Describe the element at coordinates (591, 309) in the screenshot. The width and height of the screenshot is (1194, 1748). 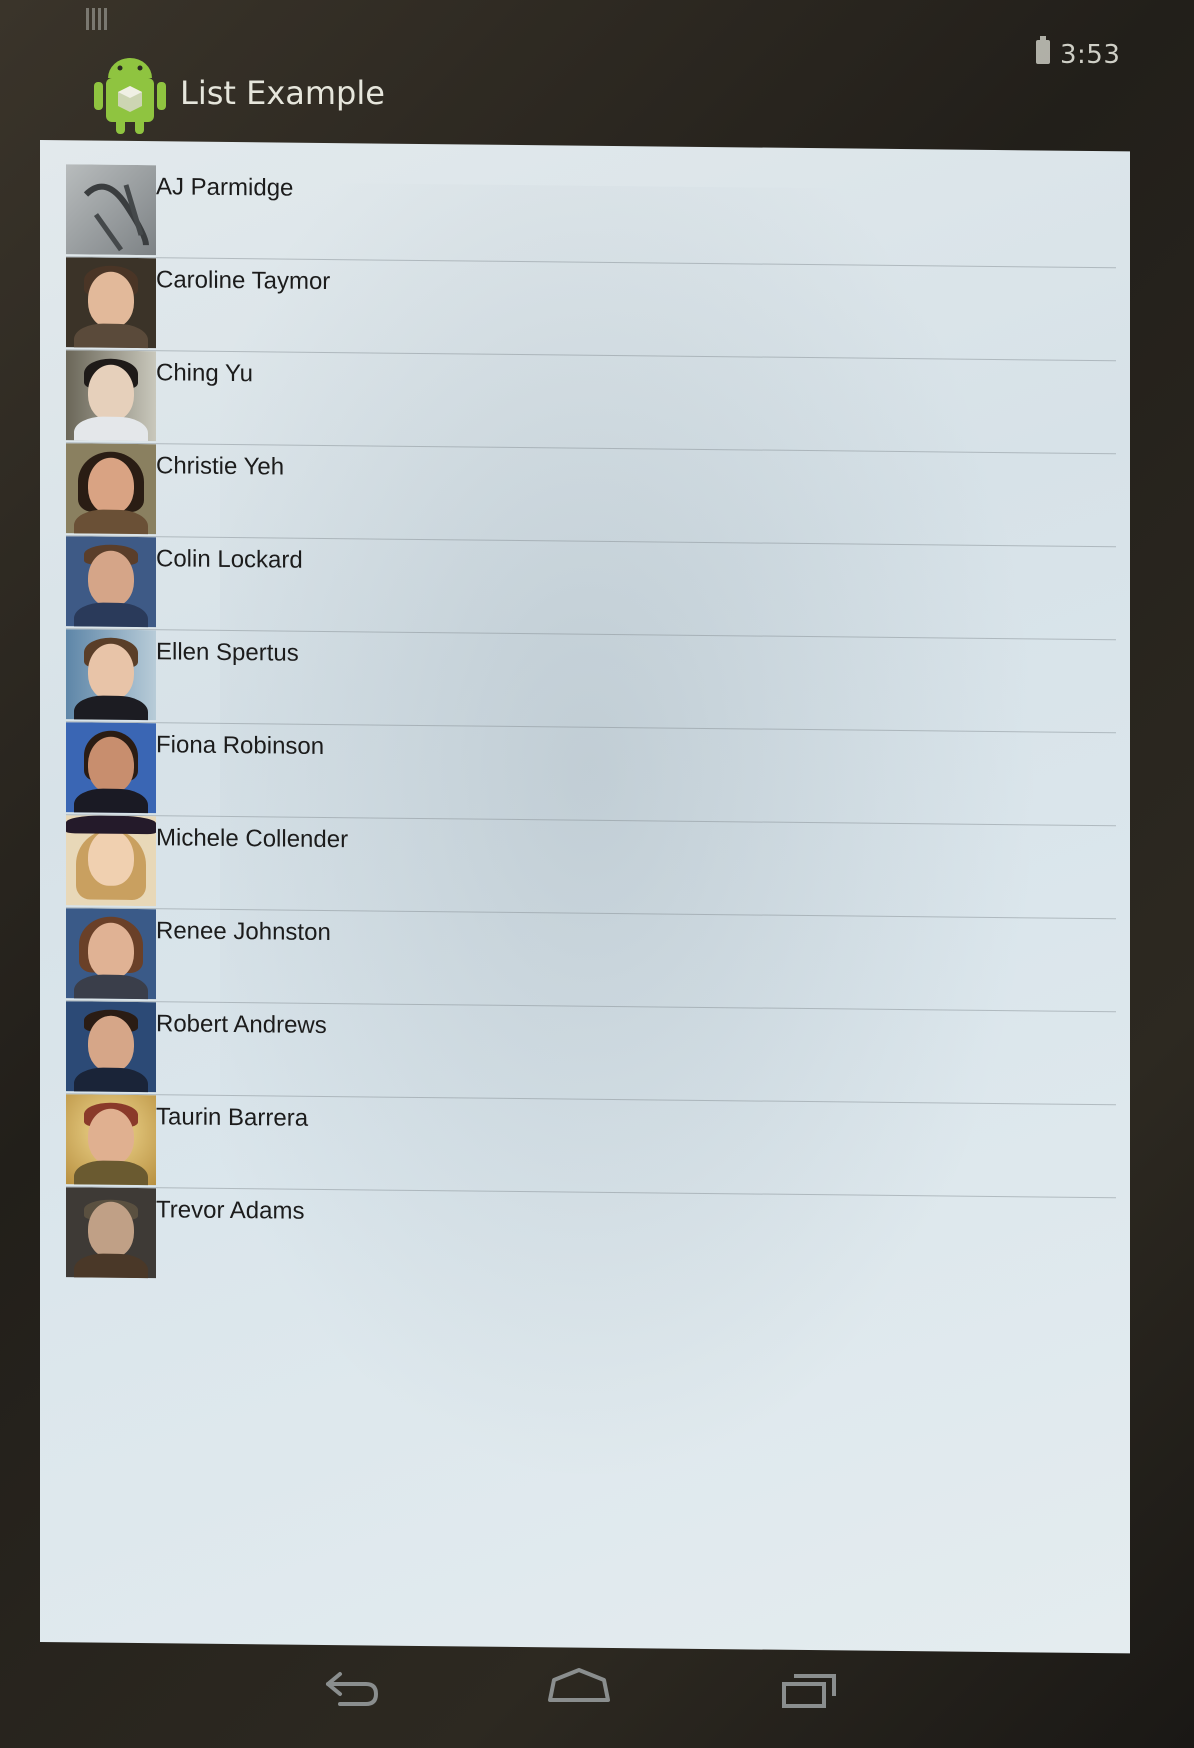
I see `list-item: Caroline Taymor` at that location.